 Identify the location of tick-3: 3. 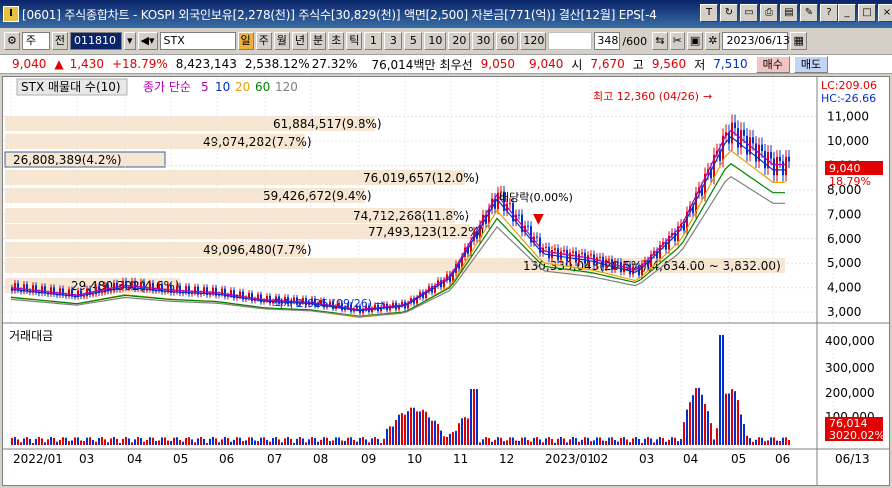
(393, 41).